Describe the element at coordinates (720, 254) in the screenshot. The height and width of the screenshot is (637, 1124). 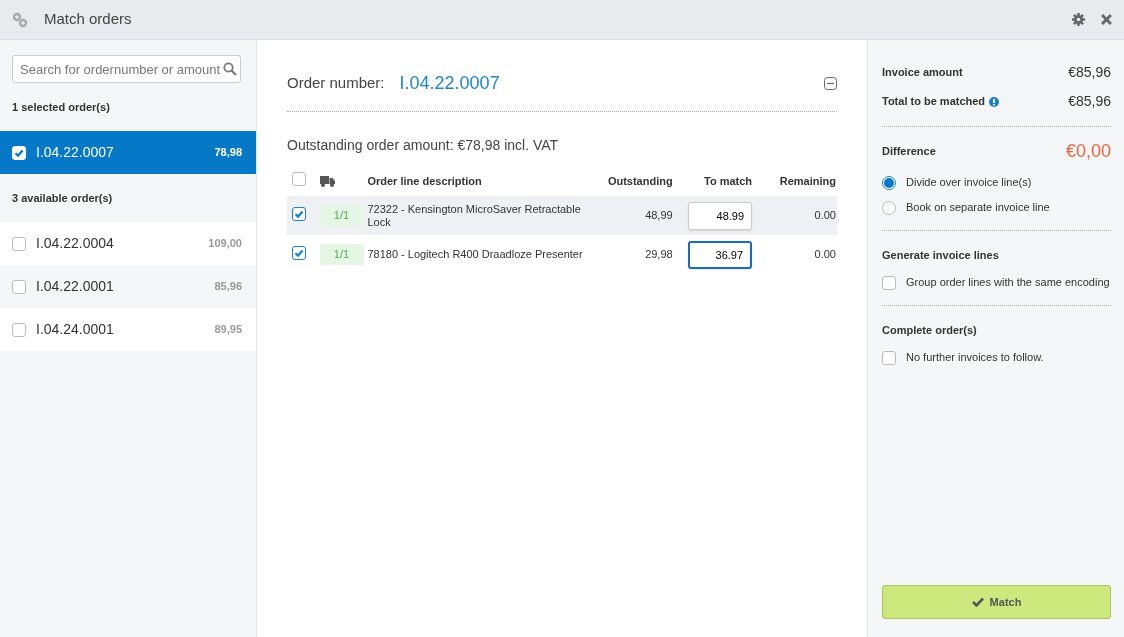
I see `amount-field: 36.97` at that location.